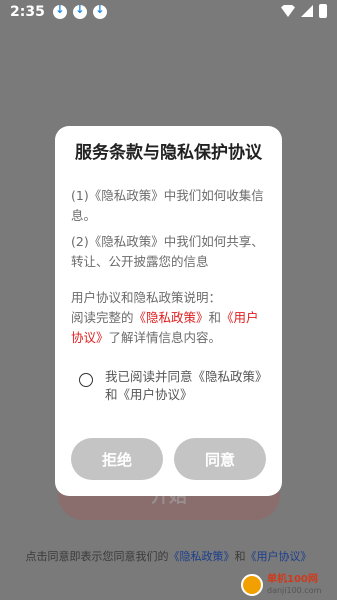 The width and height of the screenshot is (337, 600). Describe the element at coordinates (168, 153) in the screenshot. I see `dialog-title: 服务条款与隐私保护协议` at that location.